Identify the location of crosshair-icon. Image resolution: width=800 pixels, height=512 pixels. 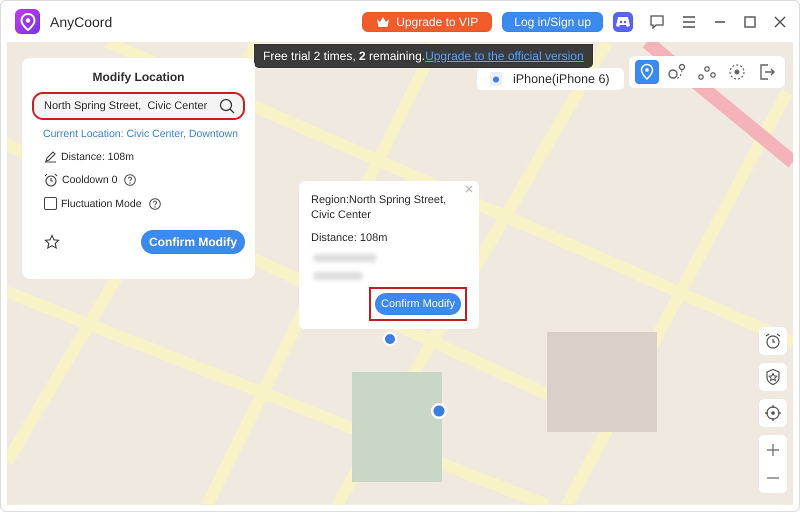
(773, 413).